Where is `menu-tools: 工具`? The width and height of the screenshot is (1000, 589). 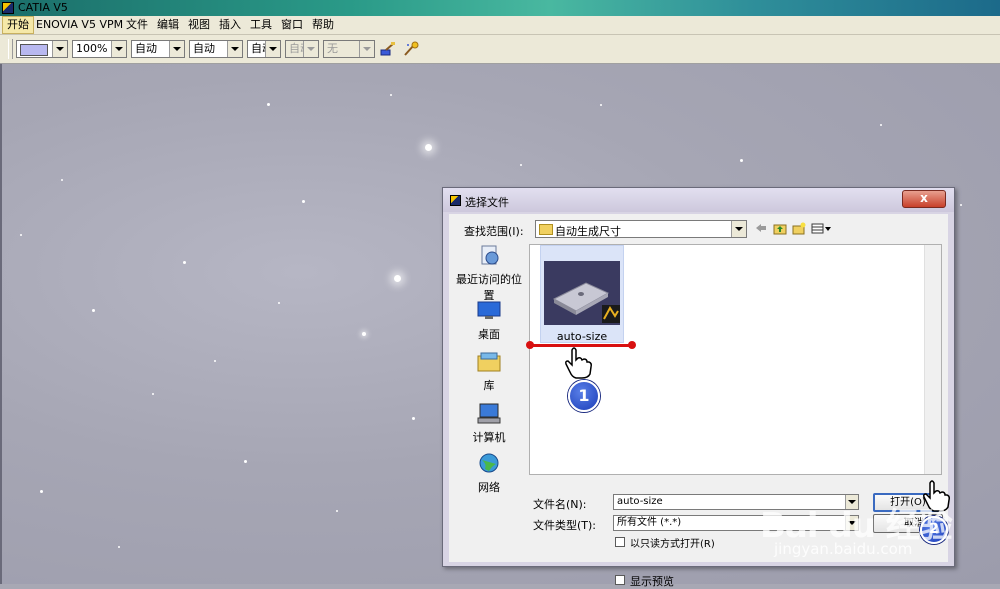
menu-tools: 工具 is located at coordinates (261, 25).